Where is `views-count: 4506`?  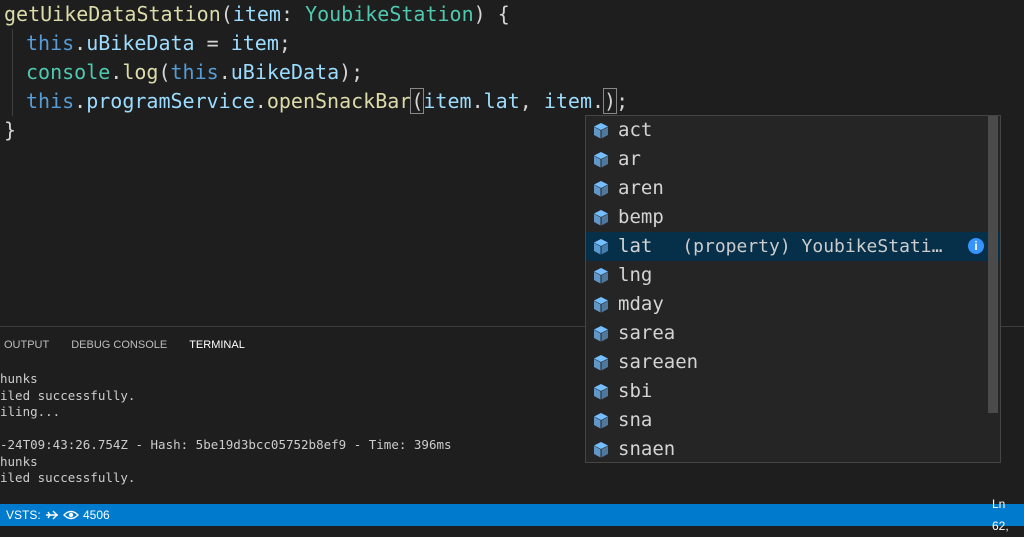
views-count: 4506 is located at coordinates (96, 515).